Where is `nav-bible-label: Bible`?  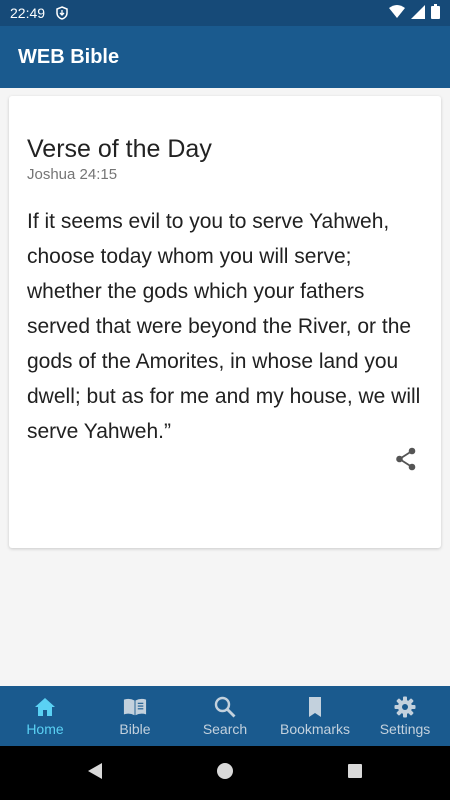
nav-bible-label: Bible is located at coordinates (135, 729).